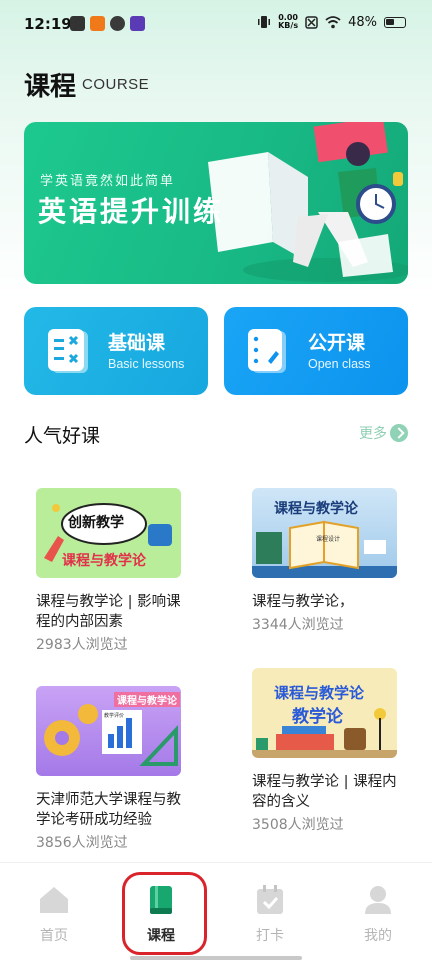 The width and height of the screenshot is (432, 964). I want to click on thumb-subheading: 教学论, so click(317, 717).